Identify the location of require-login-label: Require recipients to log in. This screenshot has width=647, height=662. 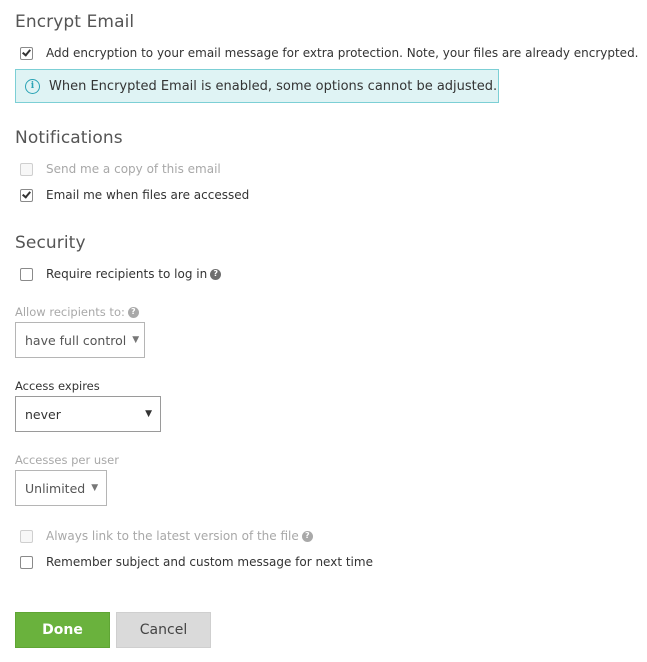
(127, 274).